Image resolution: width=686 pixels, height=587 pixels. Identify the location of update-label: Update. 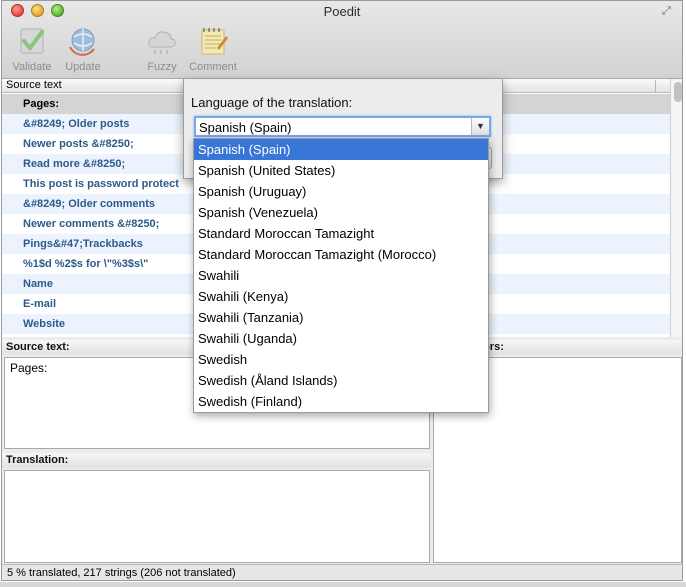
(83, 67).